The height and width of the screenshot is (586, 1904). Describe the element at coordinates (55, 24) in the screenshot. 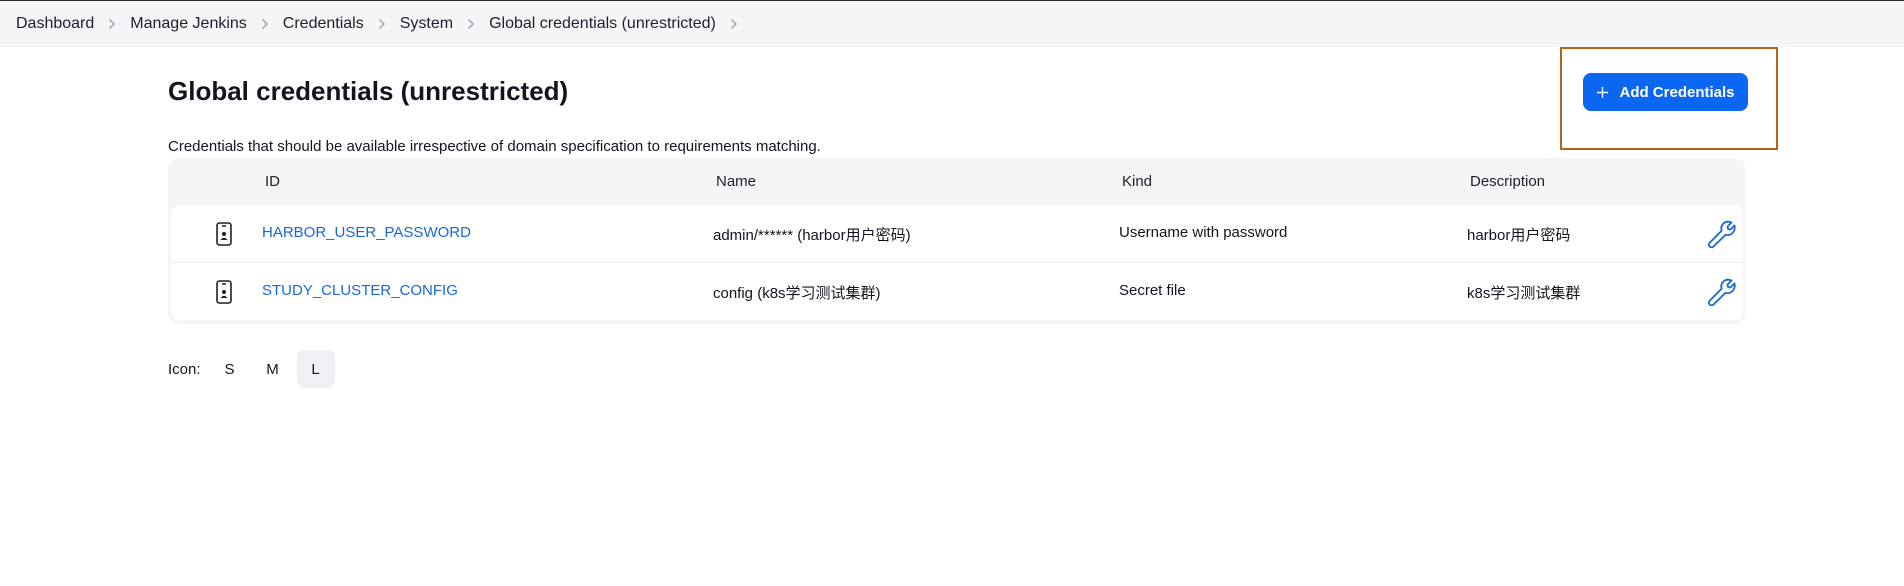

I see `breadcrumb-dashboard: Dashboard` at that location.